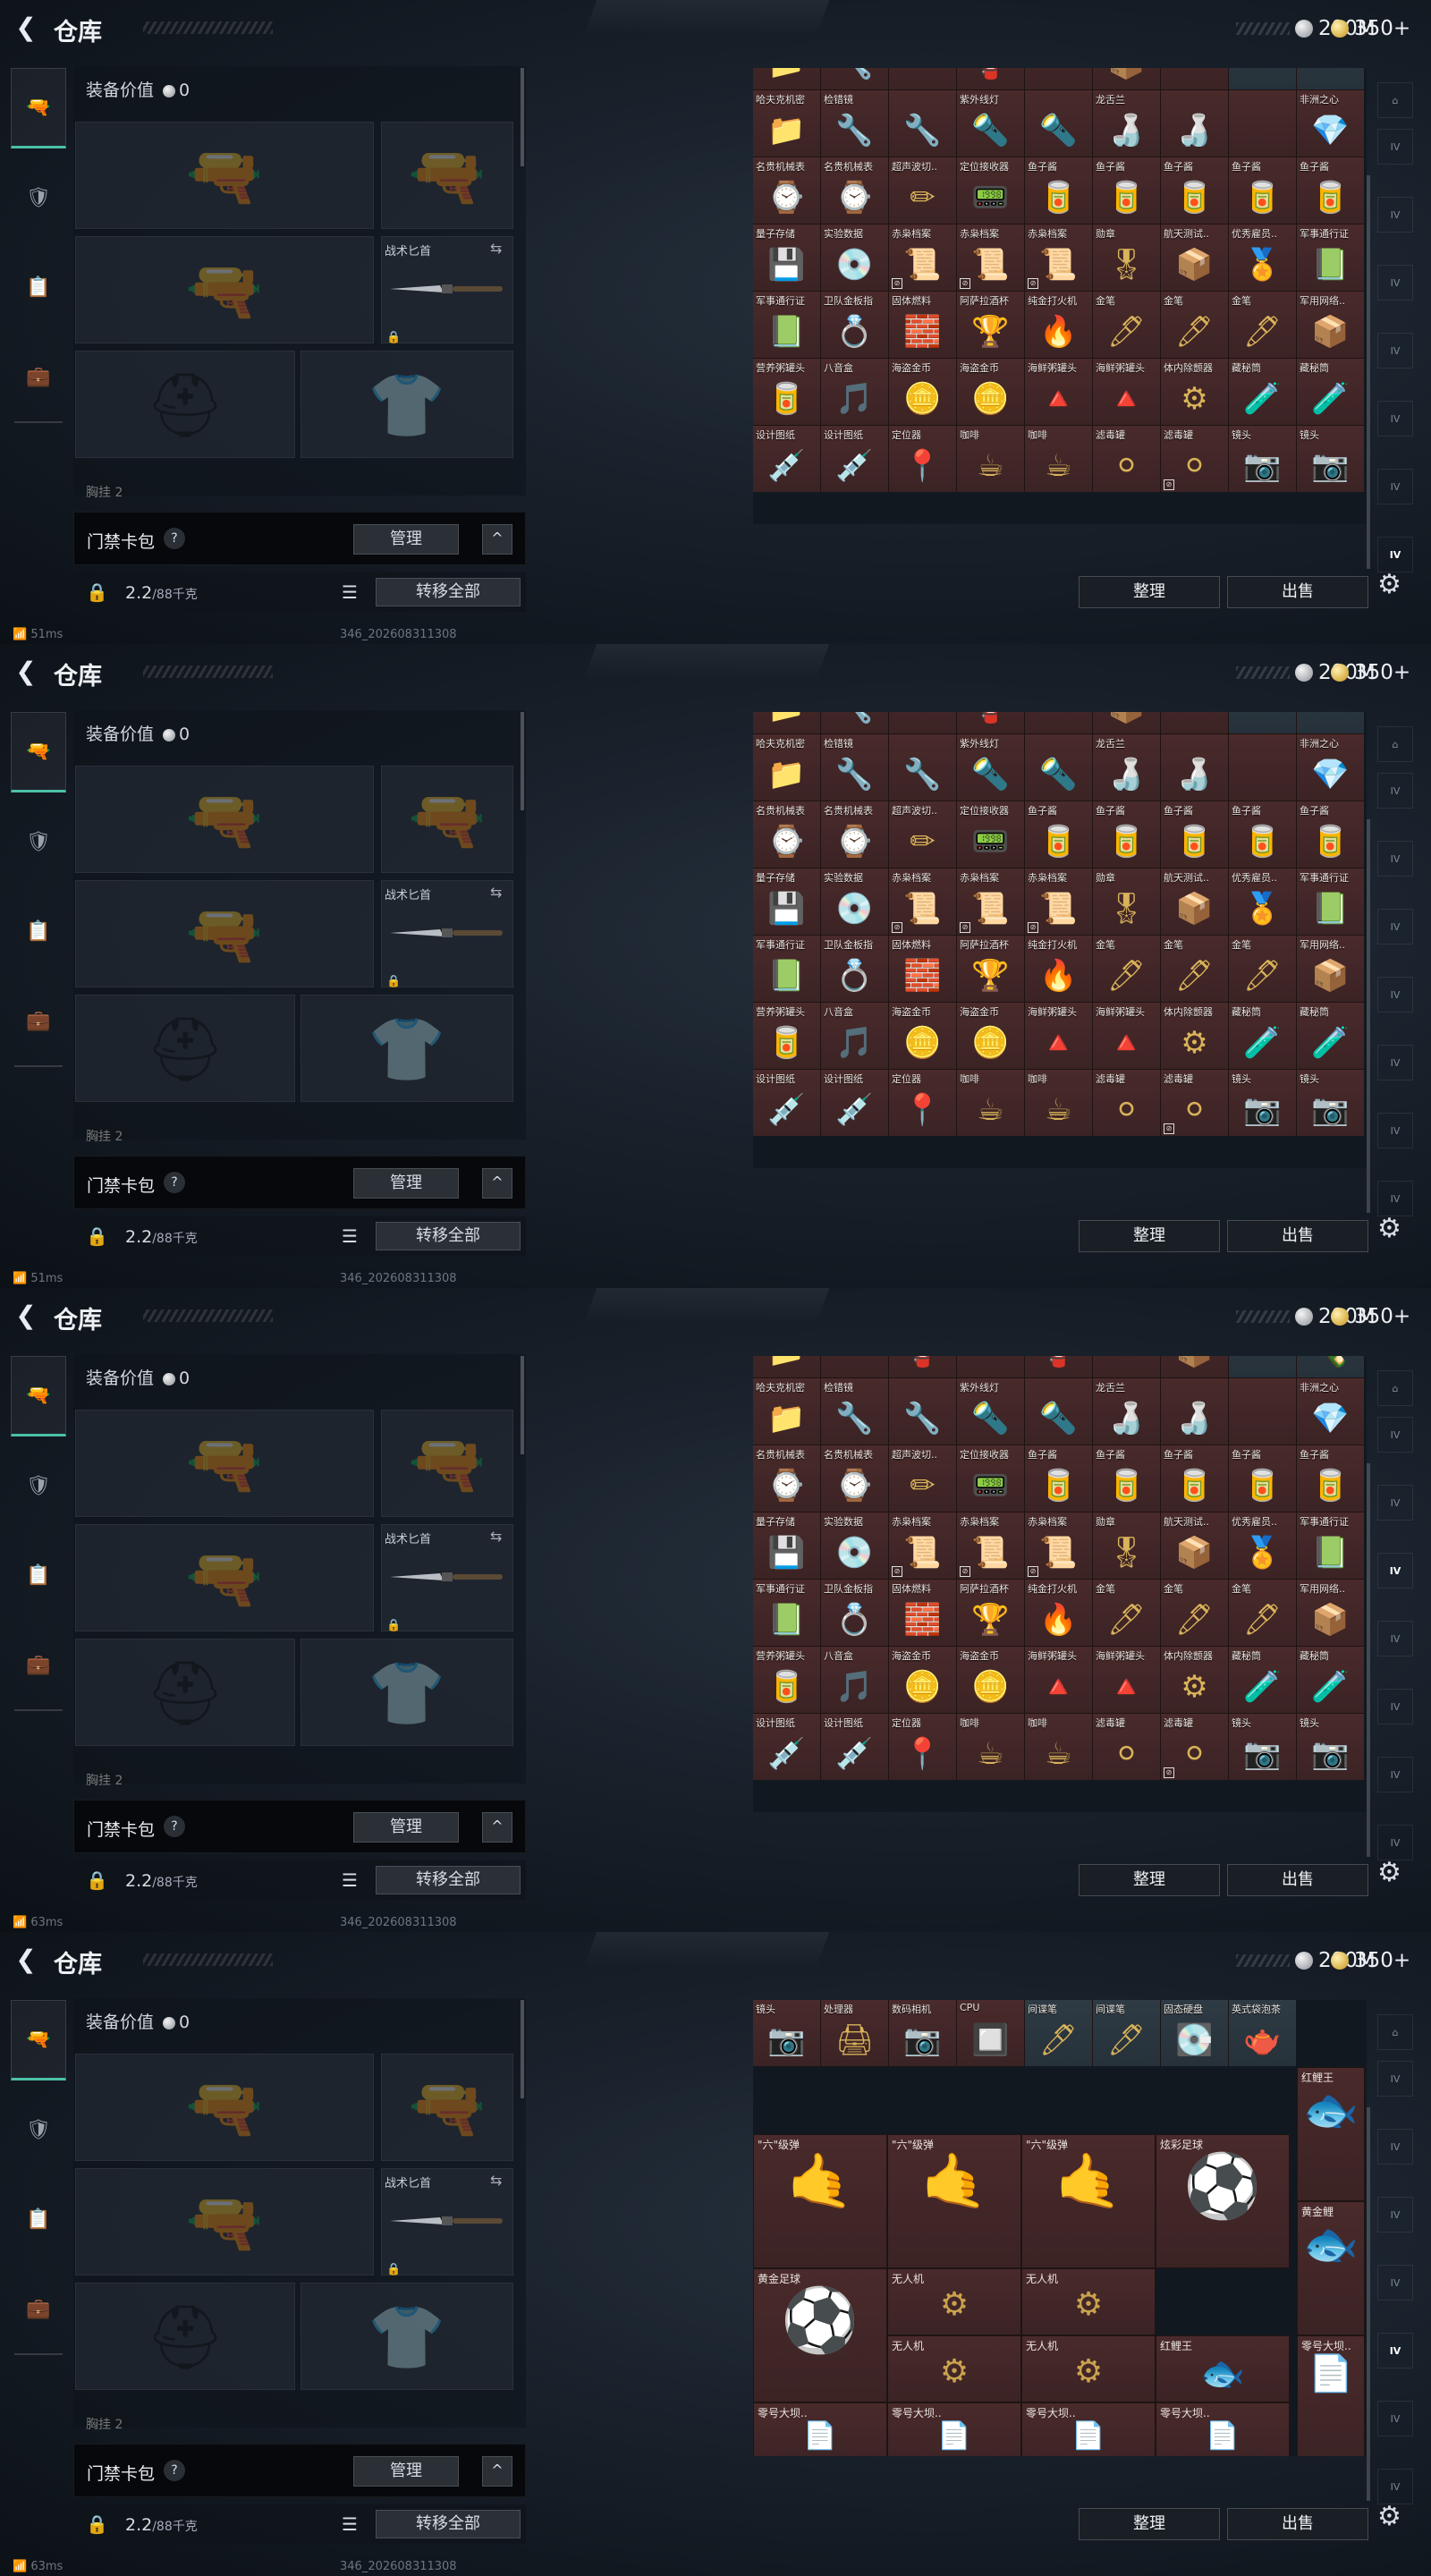 The width and height of the screenshot is (1431, 2576). What do you see at coordinates (1126, 1747) in the screenshot?
I see `inventory-item: 滤毒罐 ⚪` at bounding box center [1126, 1747].